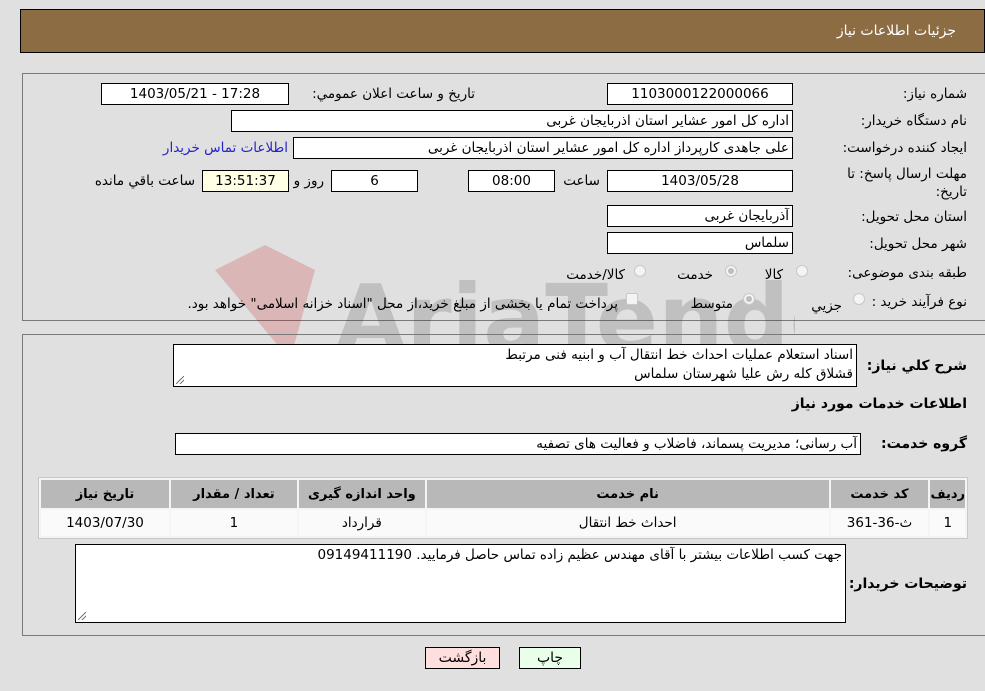 The height and width of the screenshot is (691, 985). Describe the element at coordinates (374, 181) in the screenshot. I see `days-remaining-field: 6` at that location.